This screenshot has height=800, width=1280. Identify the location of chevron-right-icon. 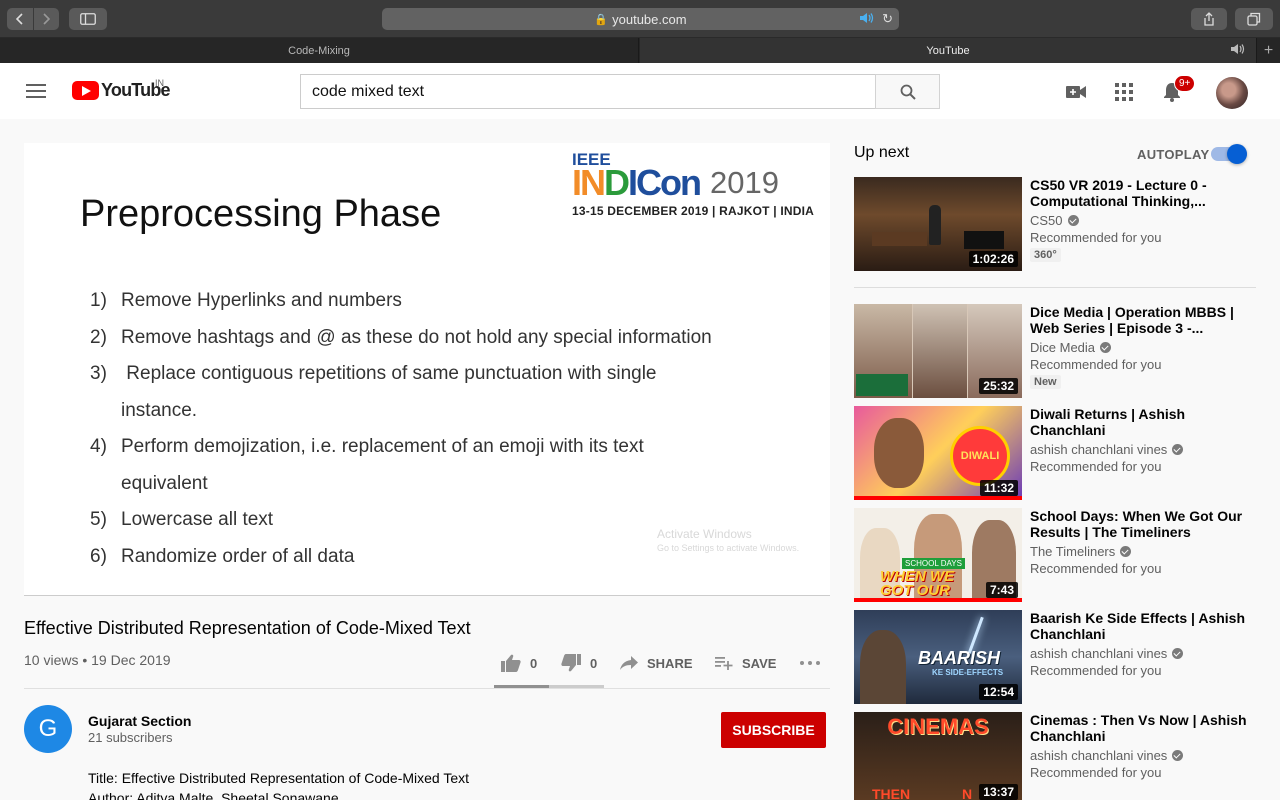
(47, 19).